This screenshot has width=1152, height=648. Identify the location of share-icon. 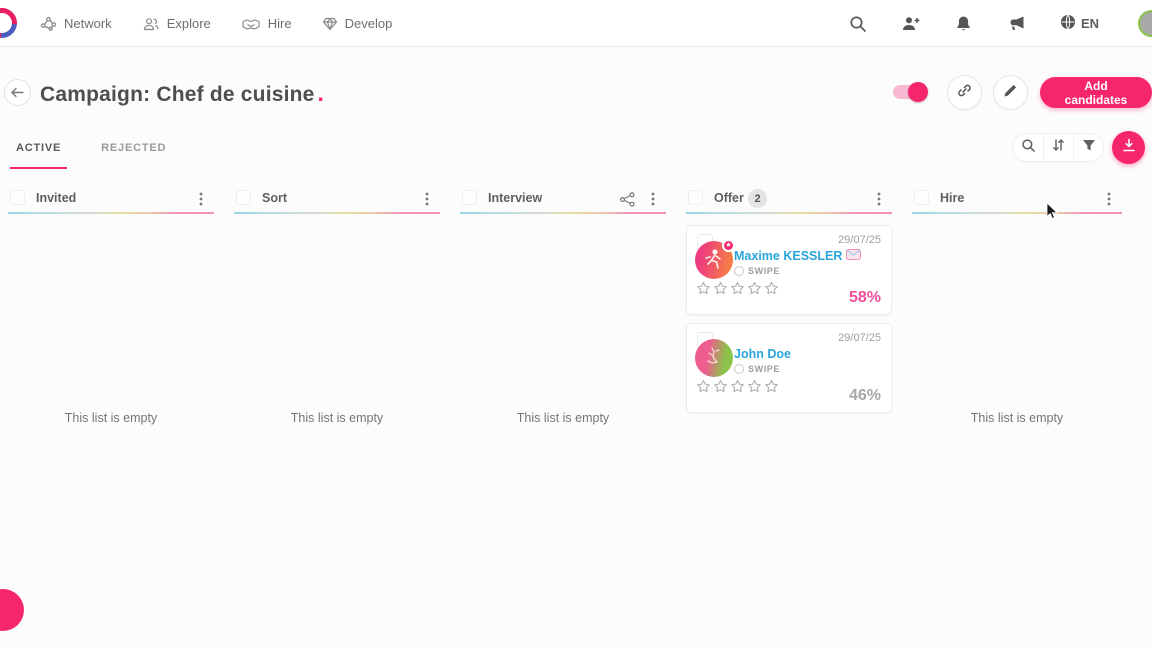
(627, 199).